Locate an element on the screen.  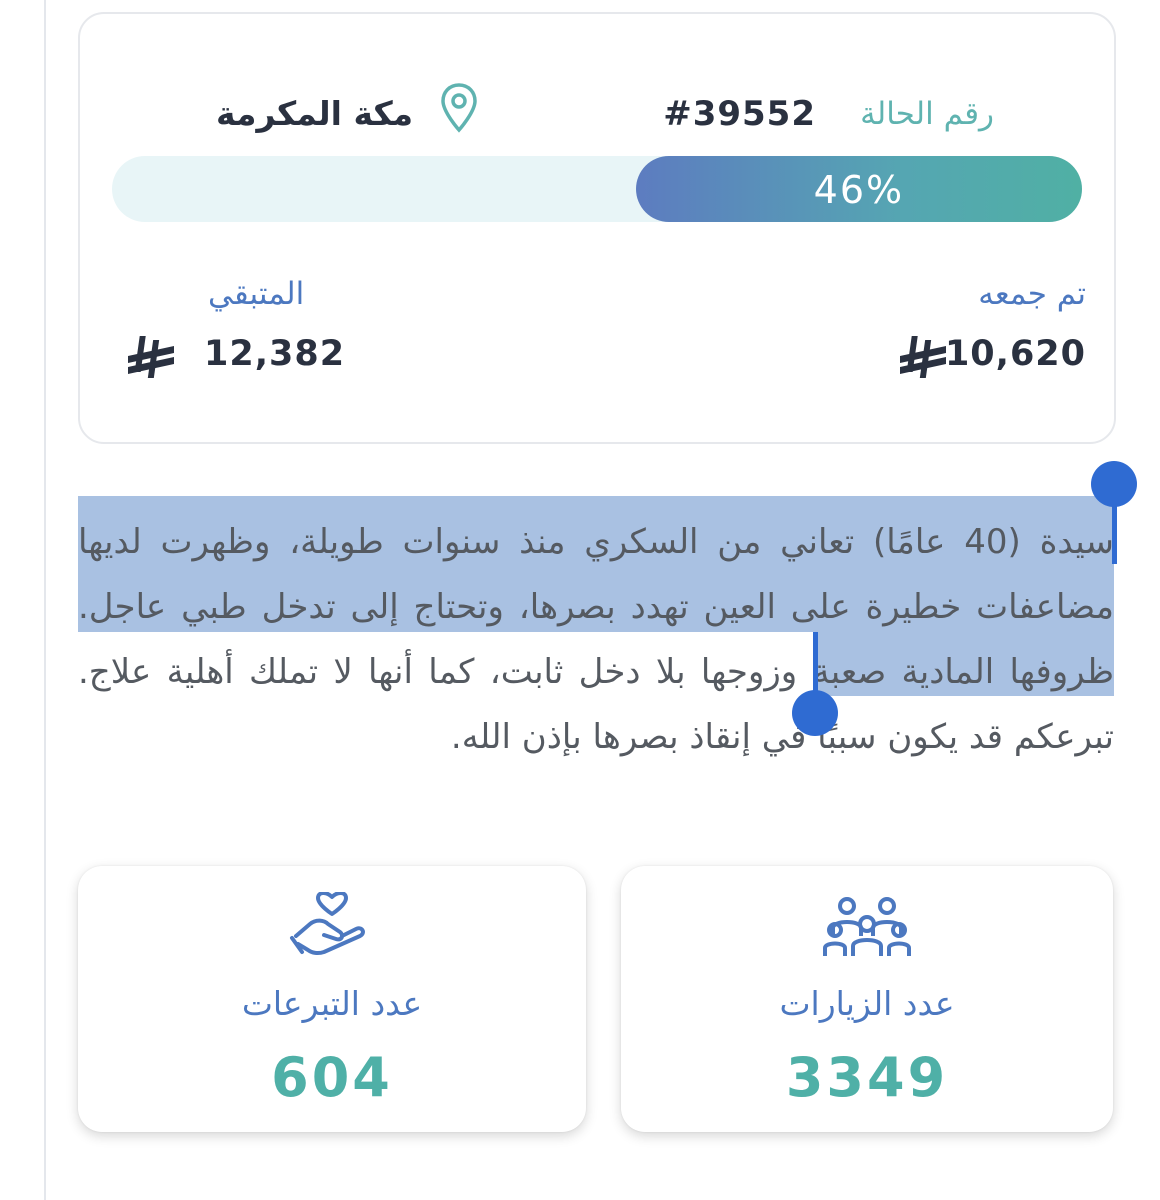
remaining-amount: 12,382 is located at coordinates (275, 354).